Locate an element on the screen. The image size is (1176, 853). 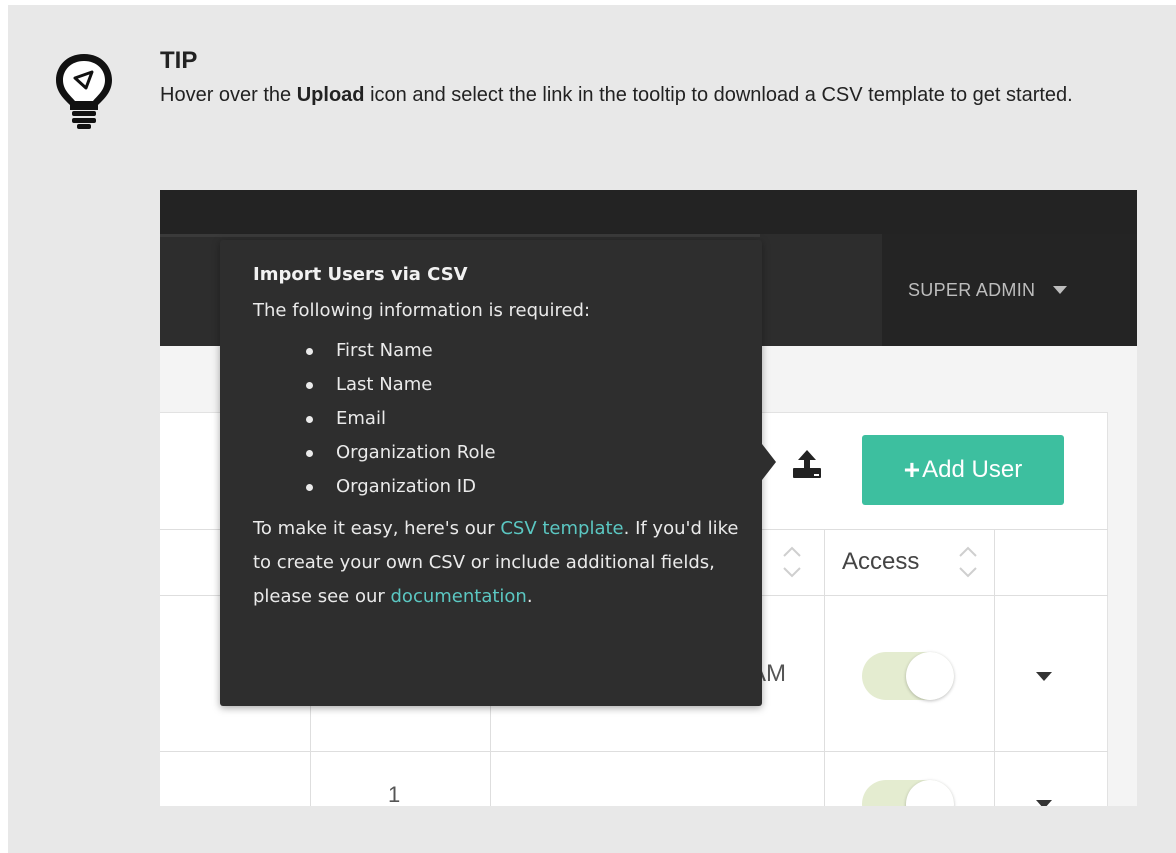
tooltip-text: To make it easy, here's our is located at coordinates (377, 528).